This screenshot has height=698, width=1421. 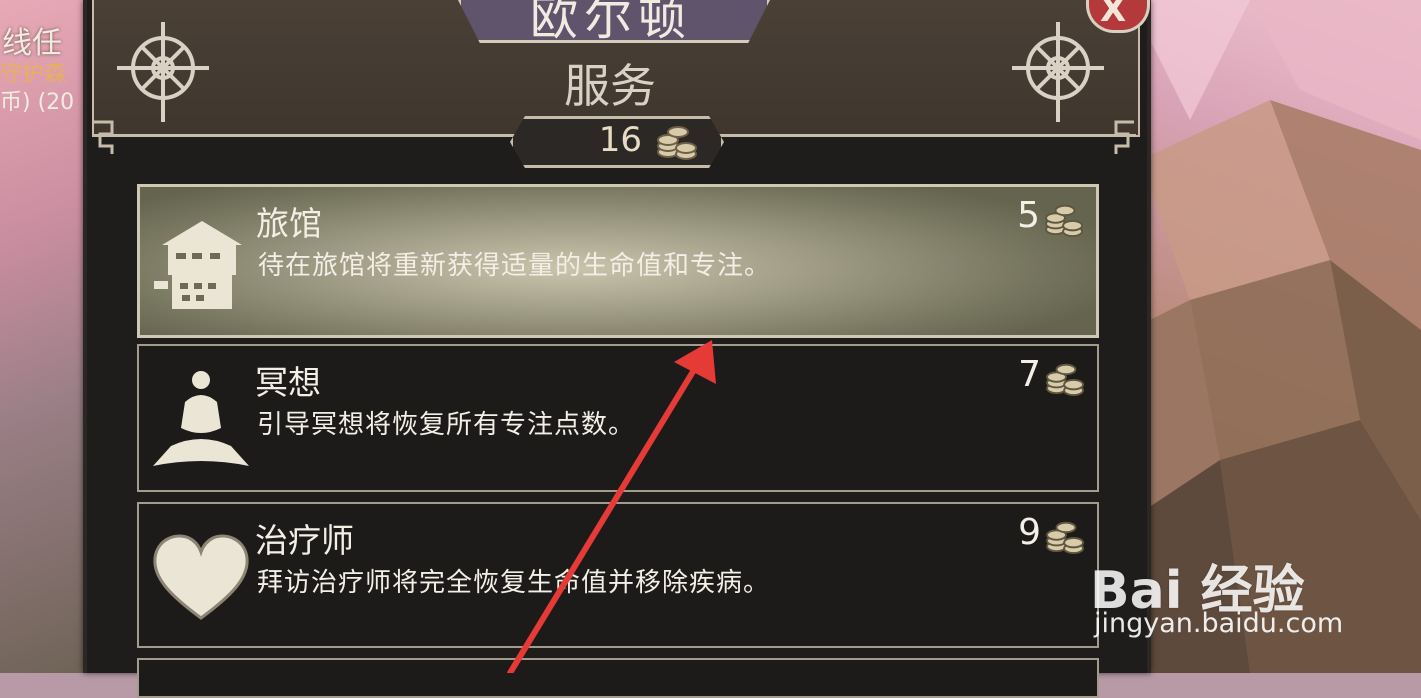 What do you see at coordinates (1028, 215) in the screenshot?
I see `service-price: 5` at bounding box center [1028, 215].